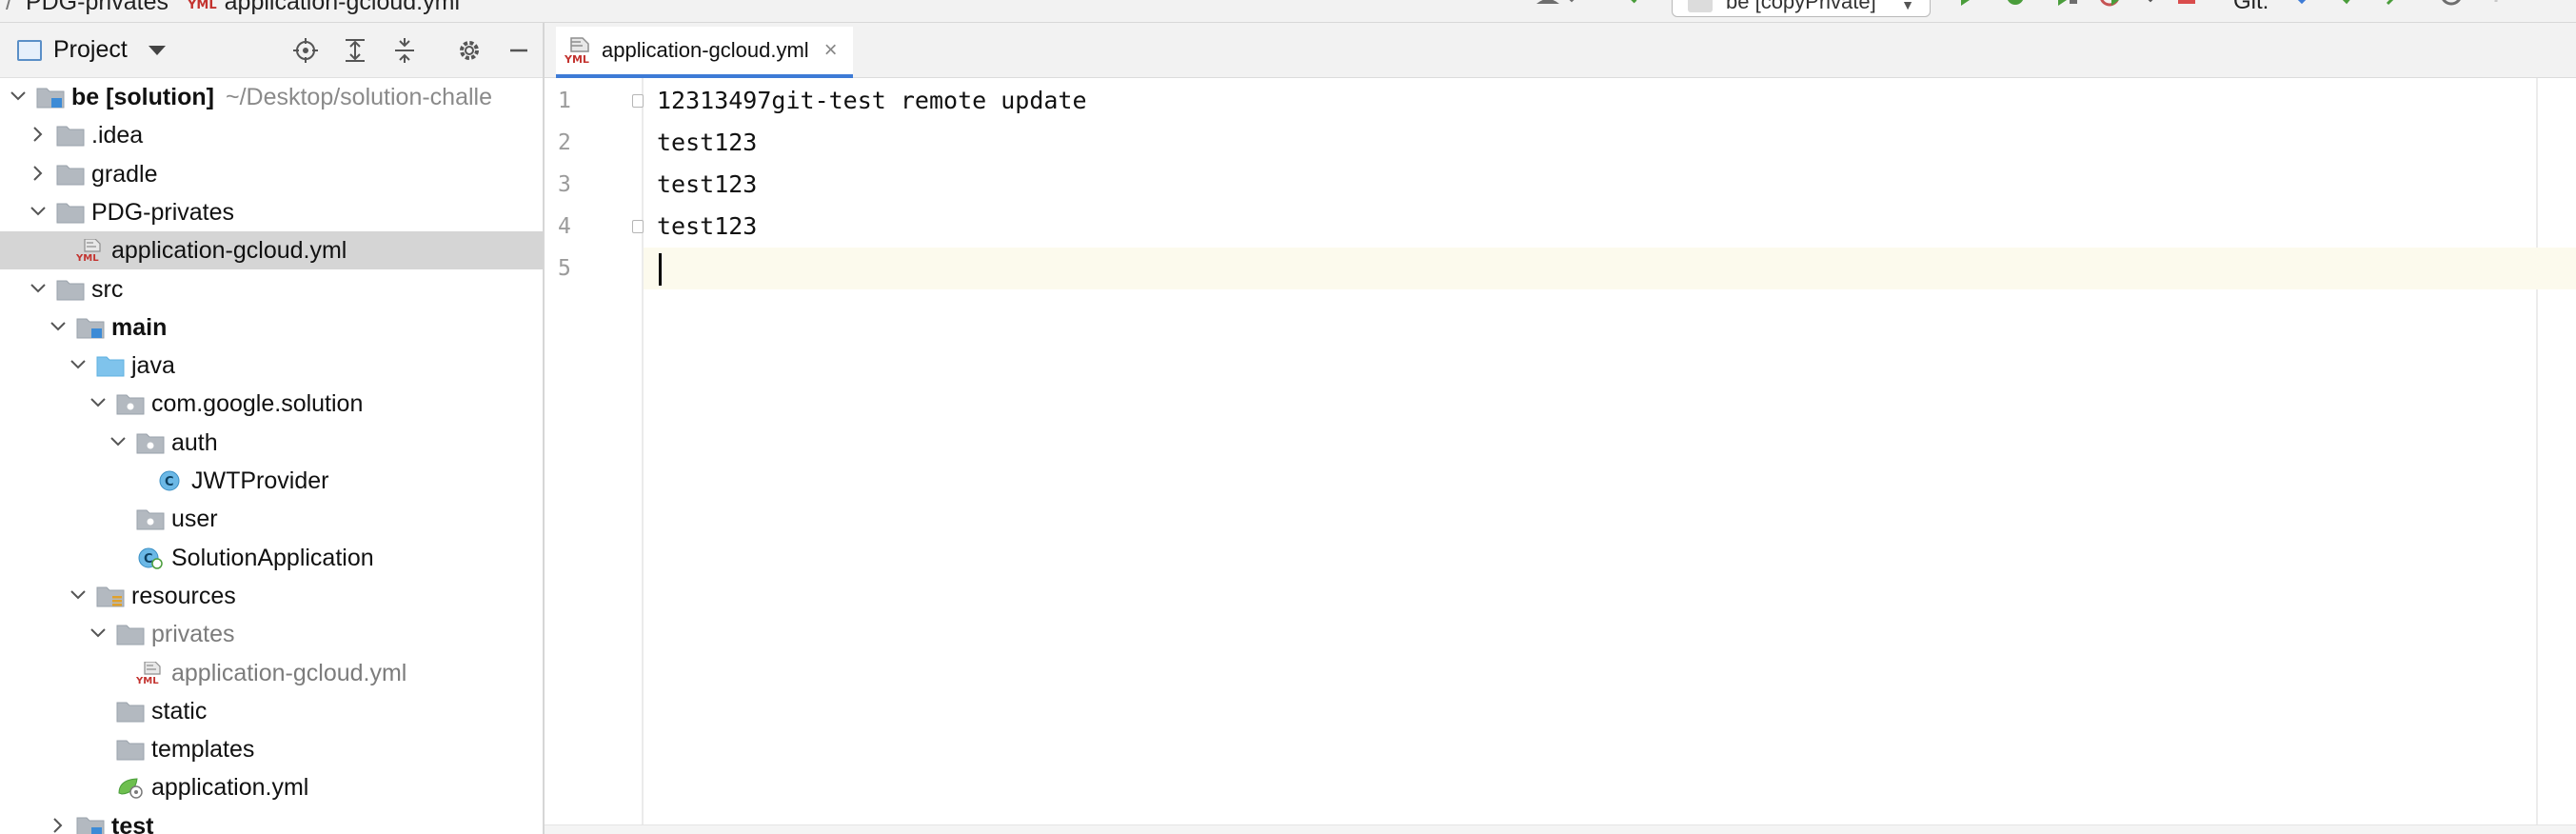  Describe the element at coordinates (271, 327) in the screenshot. I see `tree-row: main` at that location.